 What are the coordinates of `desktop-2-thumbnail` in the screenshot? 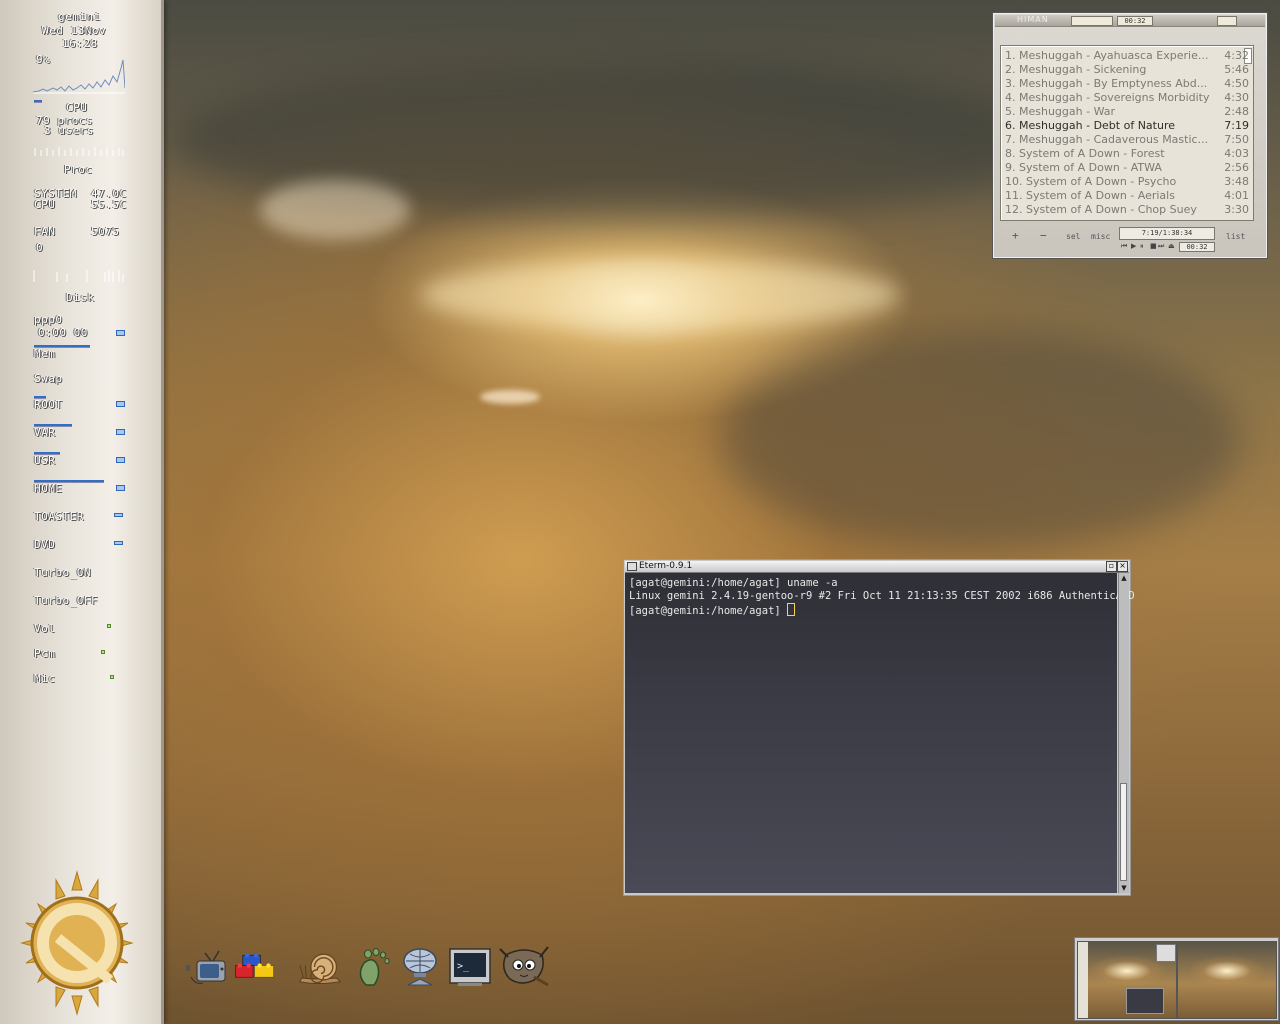 It's located at (1227, 980).